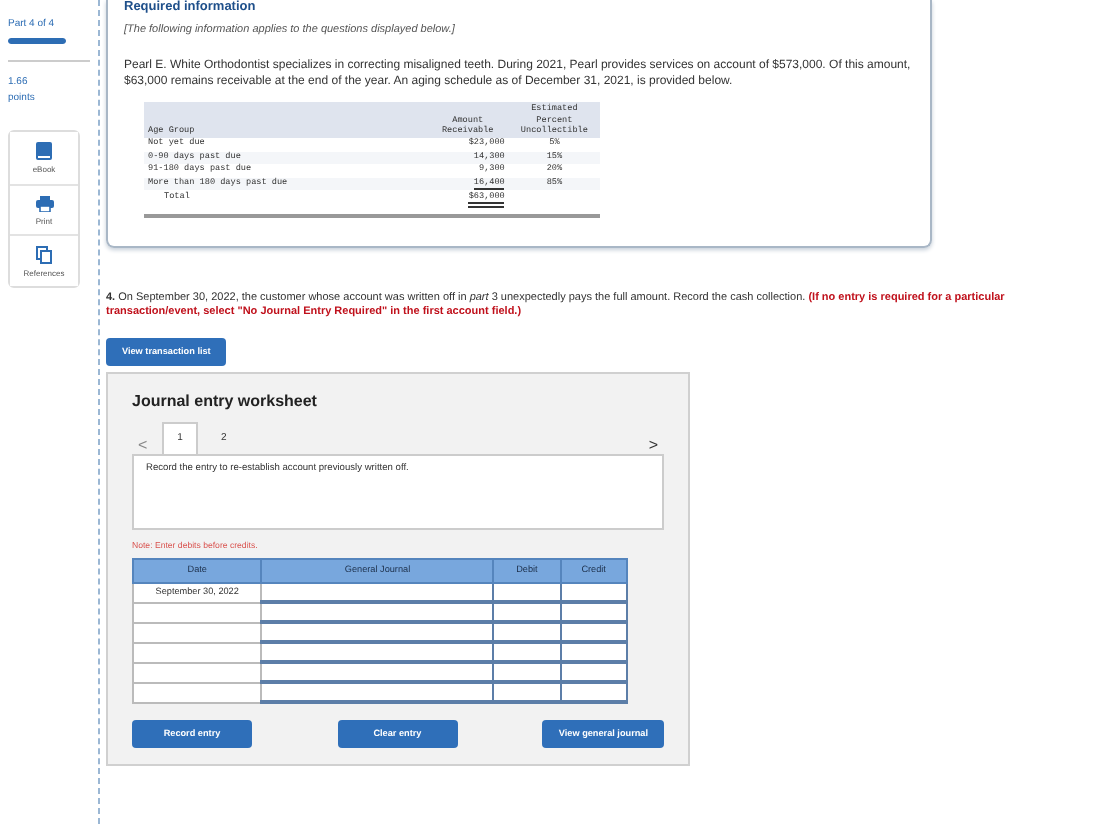 The image size is (1120, 824). Describe the element at coordinates (44, 151) in the screenshot. I see `book-icon` at that location.